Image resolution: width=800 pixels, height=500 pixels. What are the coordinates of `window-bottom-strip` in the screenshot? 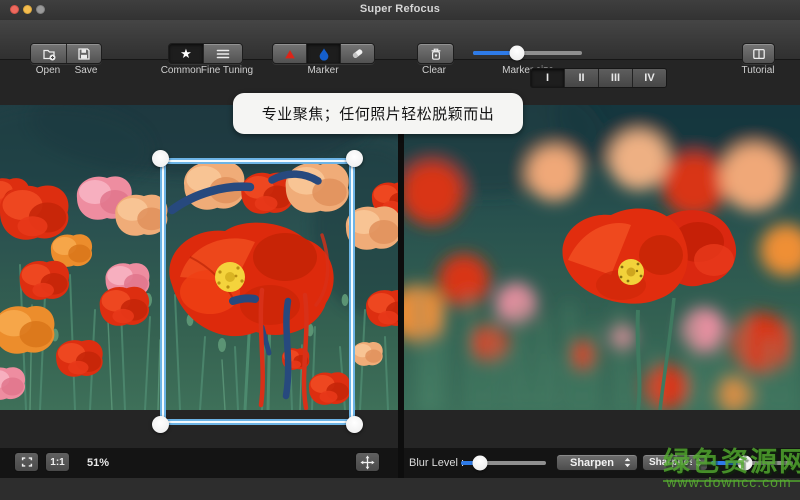 It's located at (400, 489).